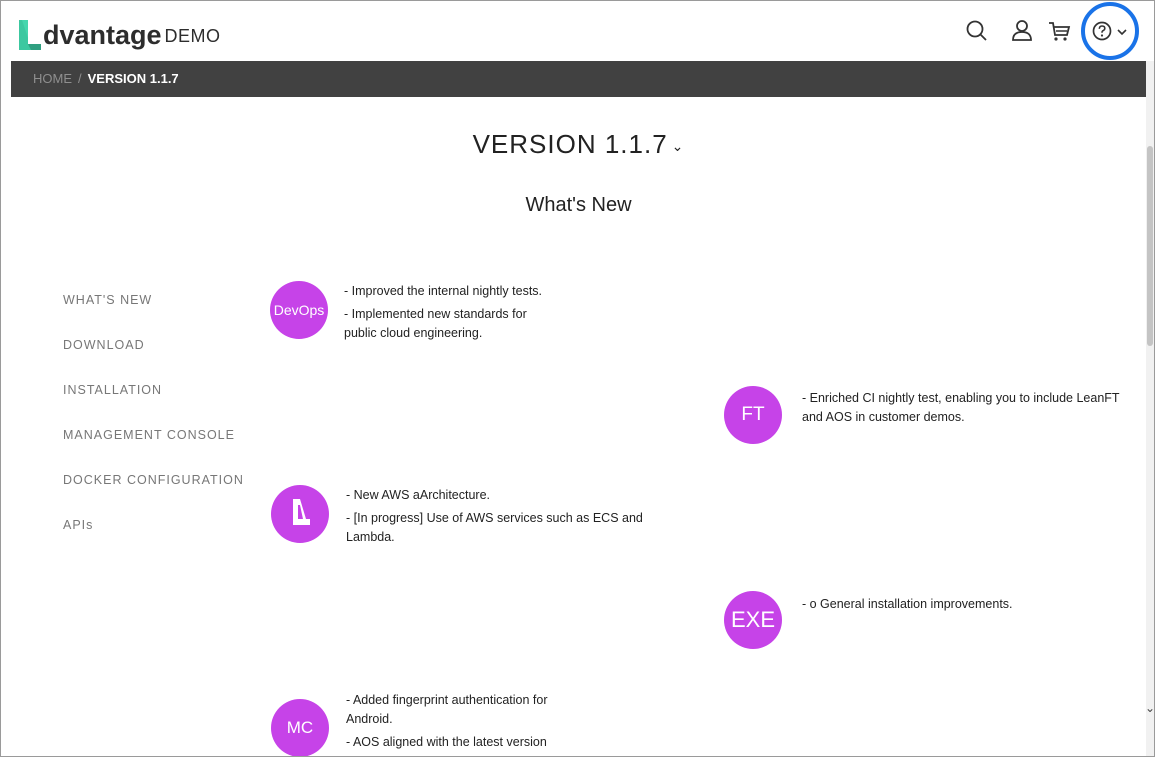 The width and height of the screenshot is (1155, 757). I want to click on sidenav-item-installation: INSTALLATION, so click(153, 404).